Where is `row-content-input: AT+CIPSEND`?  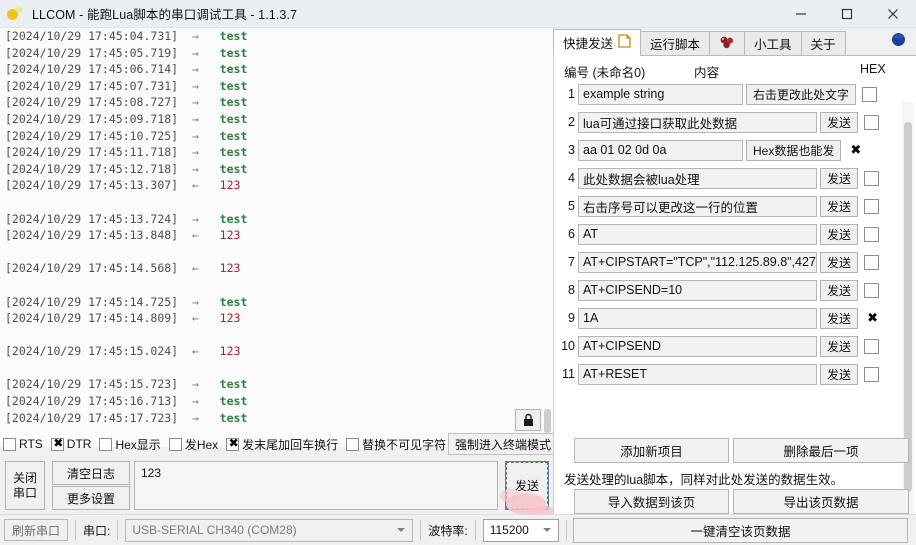
row-content-input: AT+CIPSEND is located at coordinates (697, 346).